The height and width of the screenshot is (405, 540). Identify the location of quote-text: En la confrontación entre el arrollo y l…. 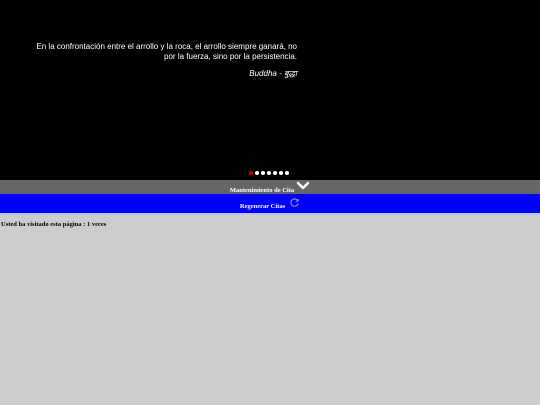
(166, 51).